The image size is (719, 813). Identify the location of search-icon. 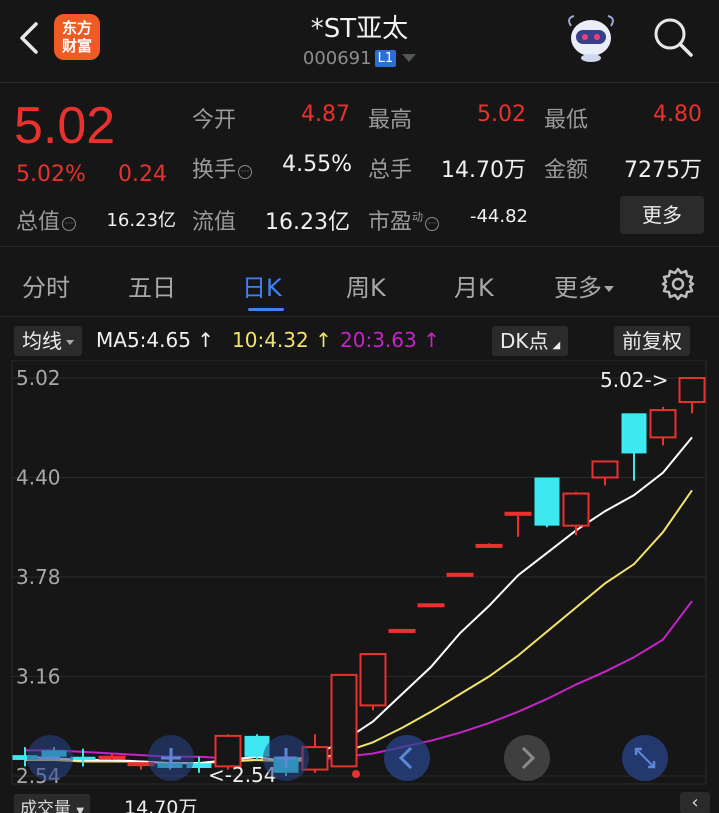
(673, 37).